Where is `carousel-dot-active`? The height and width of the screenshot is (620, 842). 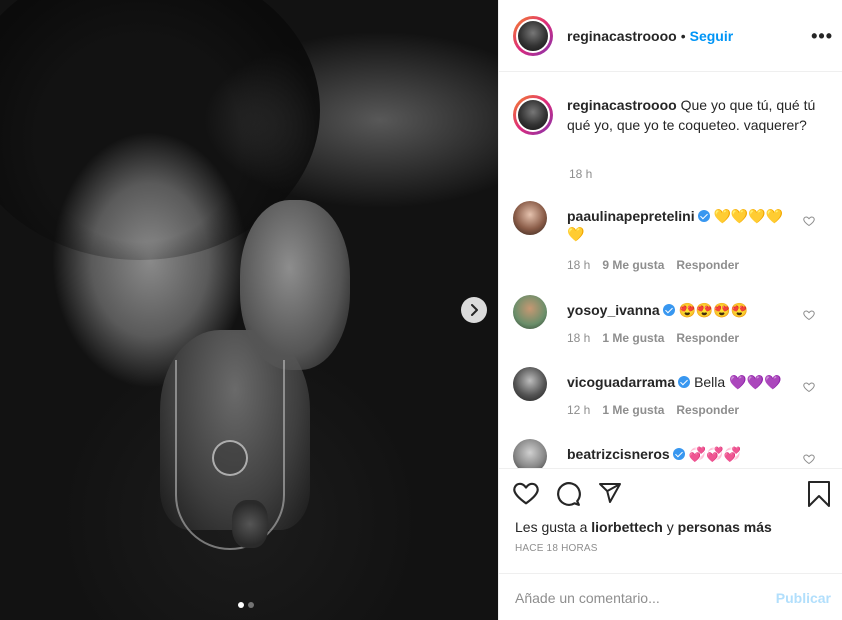 carousel-dot-active is located at coordinates (241, 605).